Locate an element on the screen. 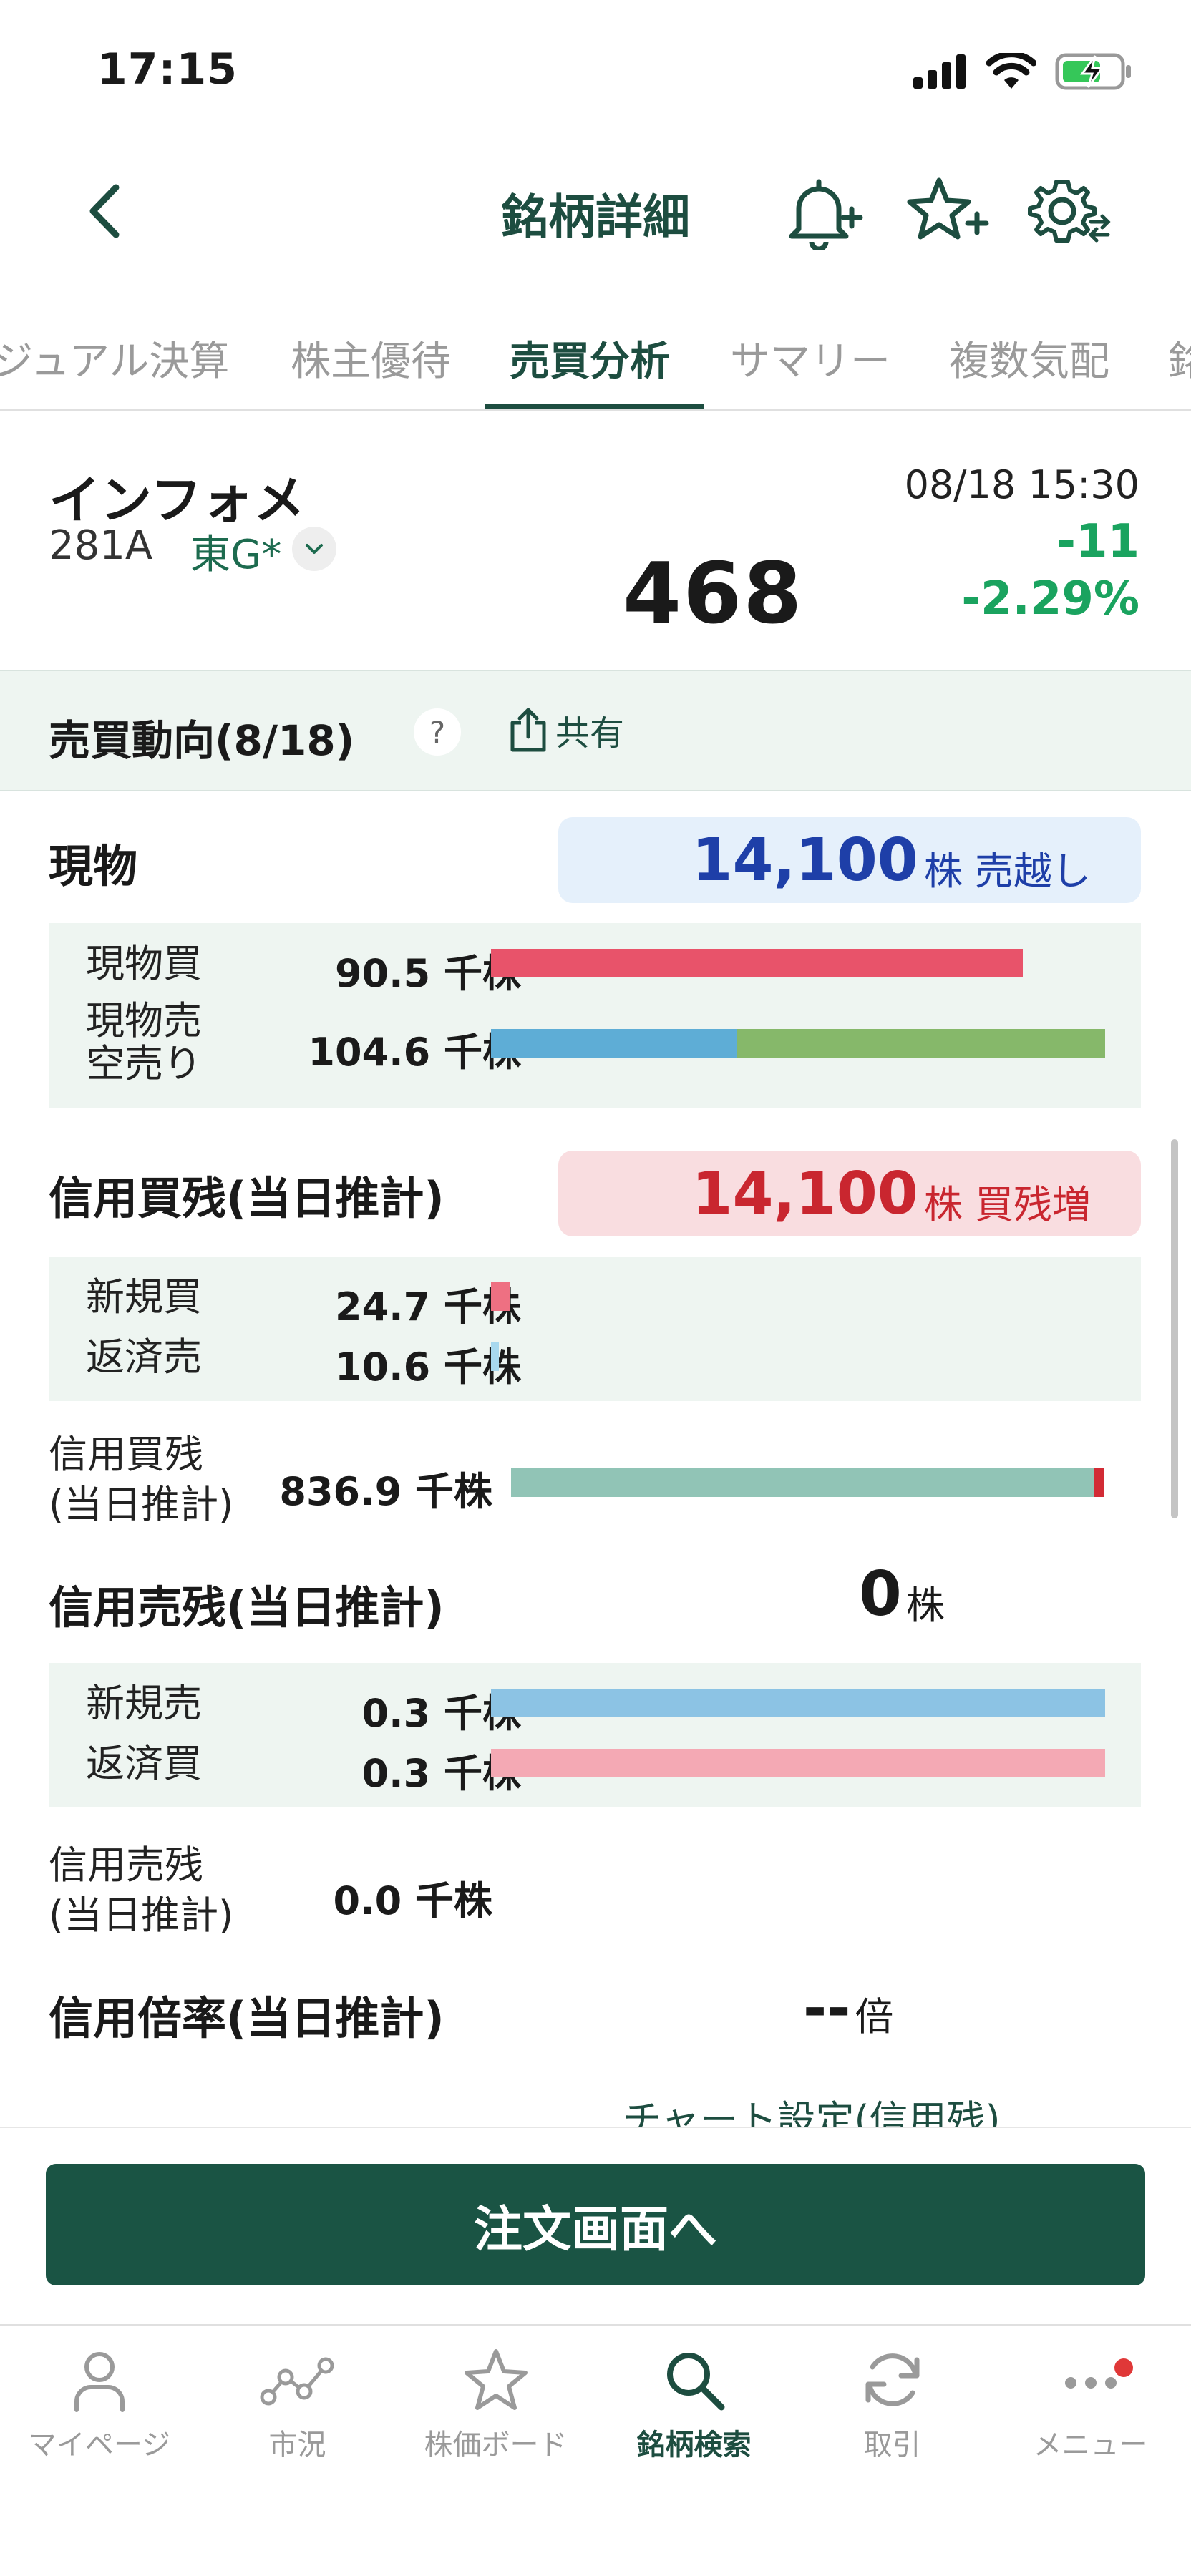  trend-title: 売買動向(8/18) is located at coordinates (202, 740).